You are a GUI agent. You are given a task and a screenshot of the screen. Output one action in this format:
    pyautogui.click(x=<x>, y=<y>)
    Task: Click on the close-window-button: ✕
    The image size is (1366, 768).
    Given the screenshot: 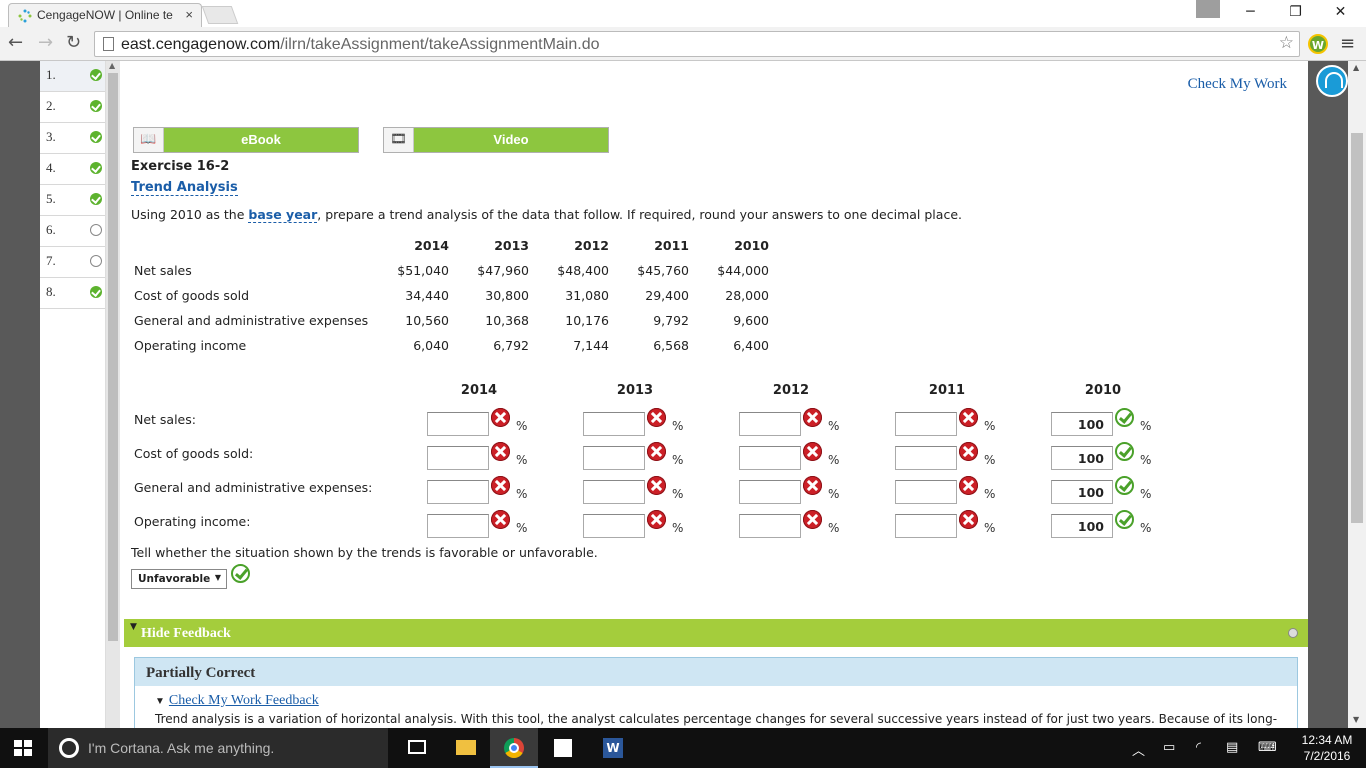 What is the action you would take?
    pyautogui.click(x=1340, y=12)
    